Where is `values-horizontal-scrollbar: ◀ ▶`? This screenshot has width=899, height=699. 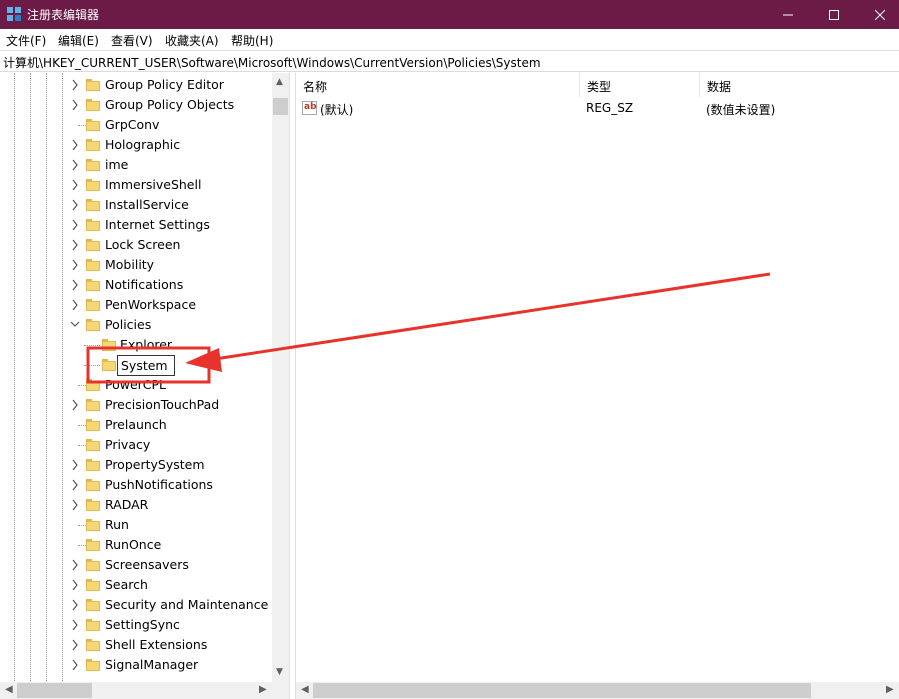 values-horizontal-scrollbar: ◀ ▶ is located at coordinates (597, 690).